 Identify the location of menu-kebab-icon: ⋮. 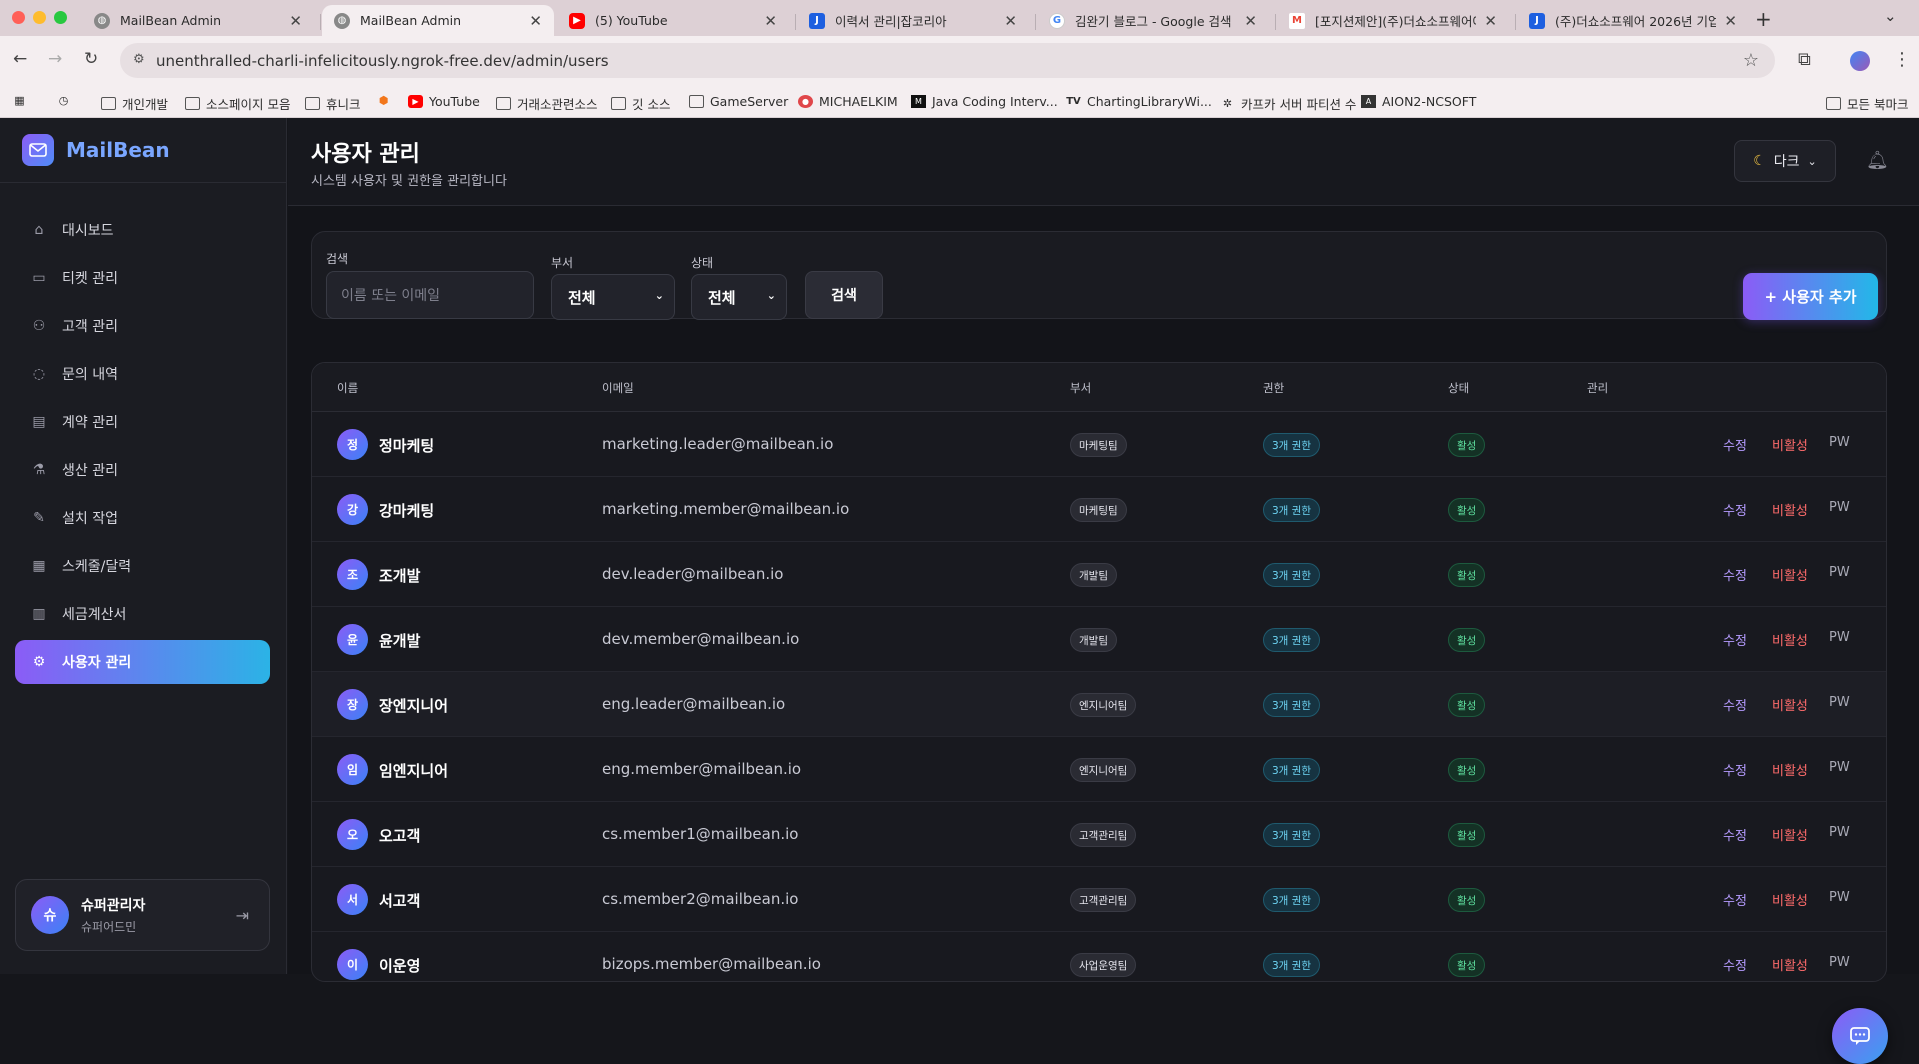
(1902, 59).